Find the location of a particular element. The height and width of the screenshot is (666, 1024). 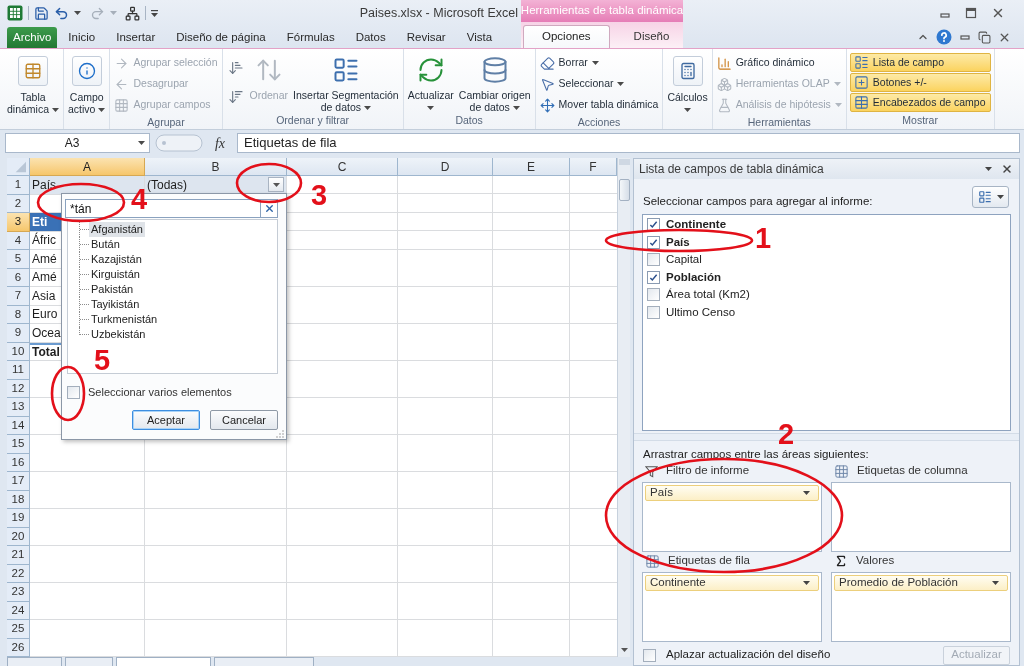

hierarchy-icon is located at coordinates (132, 13).